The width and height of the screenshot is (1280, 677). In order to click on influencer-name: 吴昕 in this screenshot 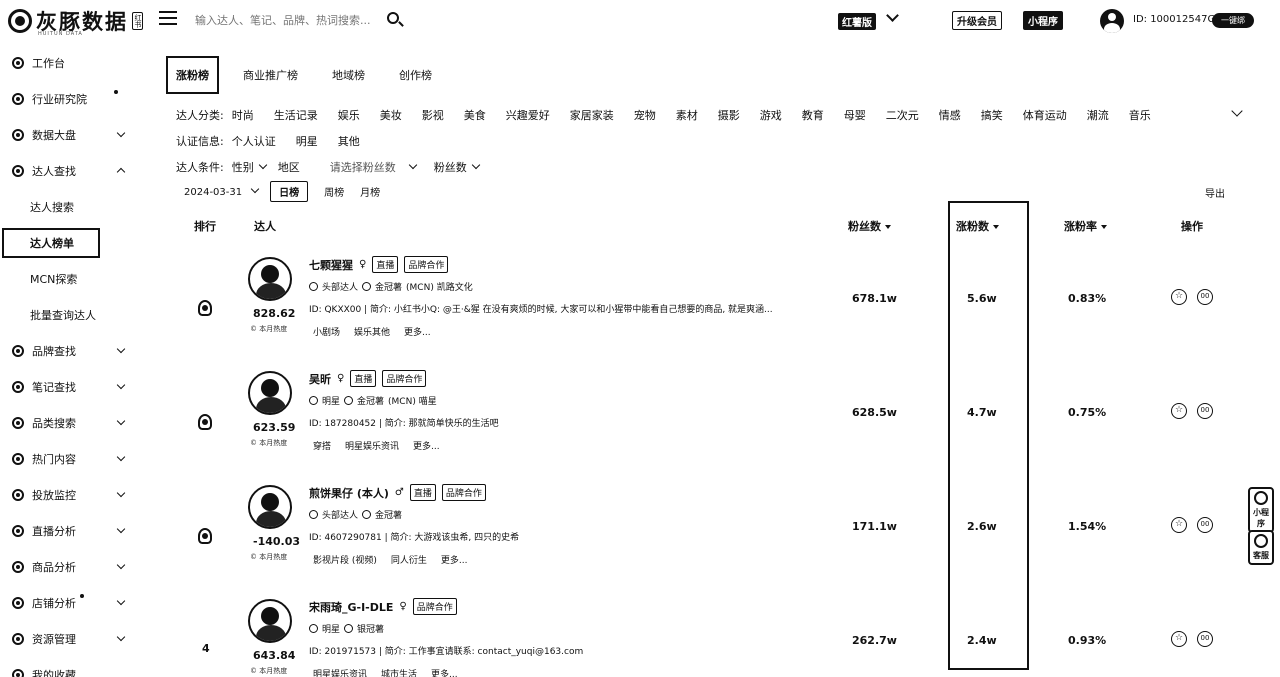, I will do `click(320, 379)`.